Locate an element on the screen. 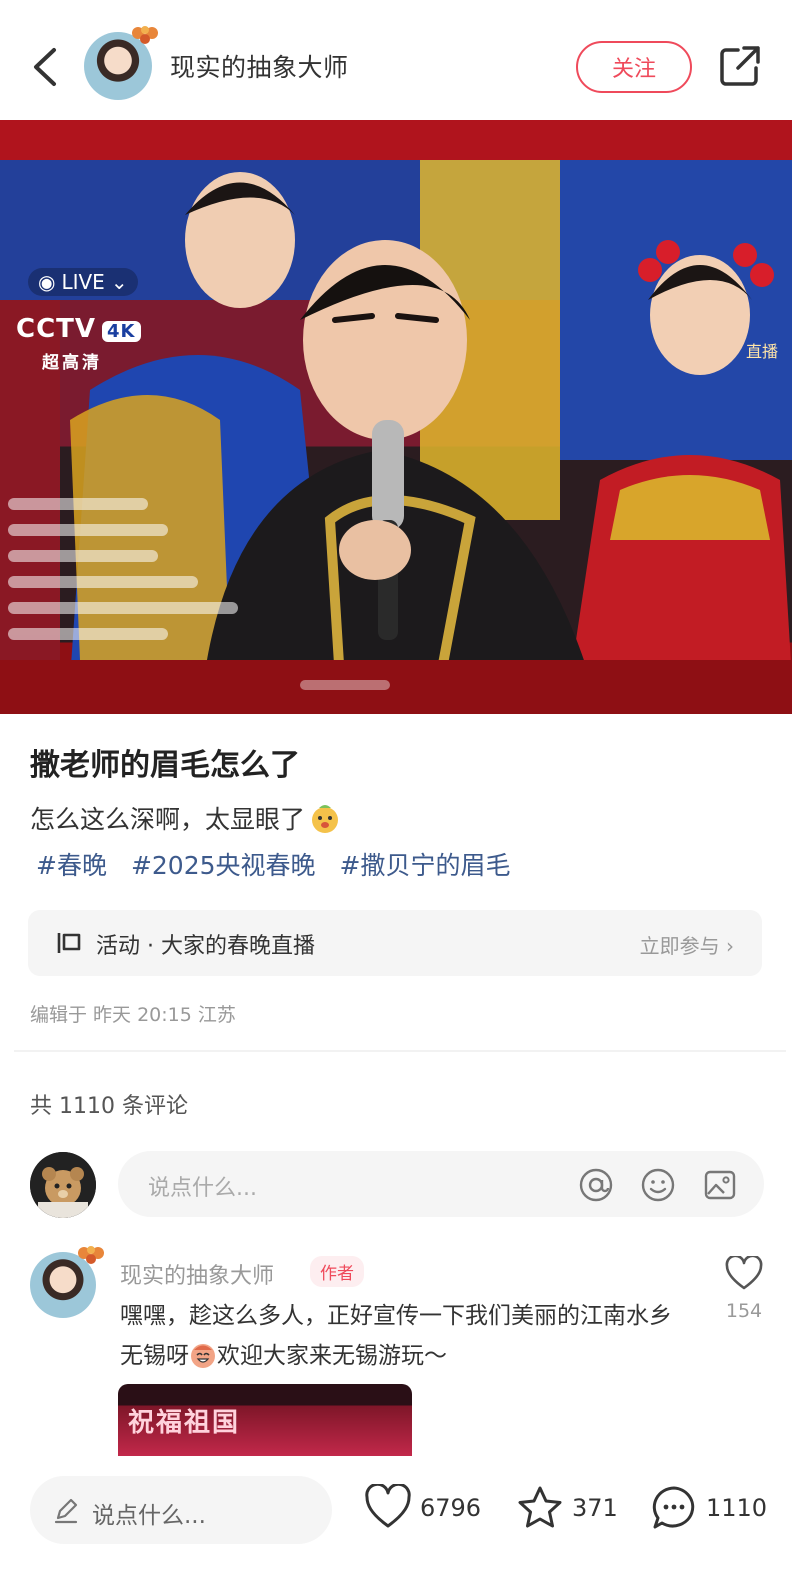  comment-text: 嘿嘿，趁这么多人，正好宣传一下我们美丽的江南水乡无锡呀 欢迎大家来无锡游玩～ is located at coordinates (400, 1336).